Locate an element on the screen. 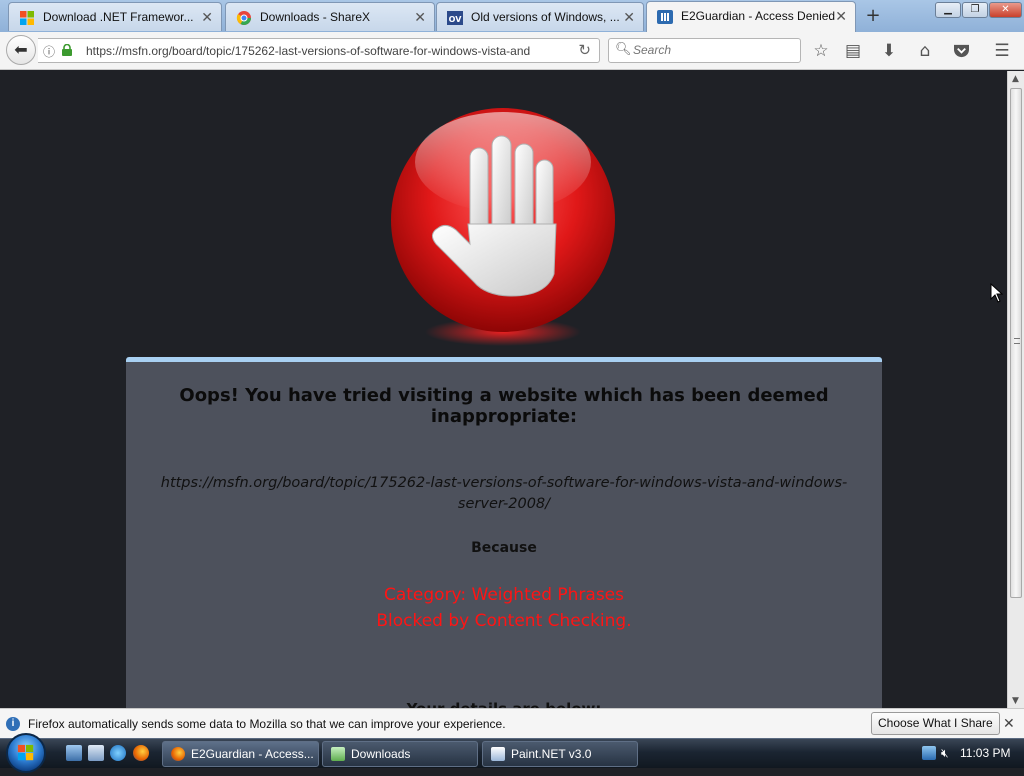 This screenshot has height=776, width=1024. paint-icon is located at coordinates (498, 754).